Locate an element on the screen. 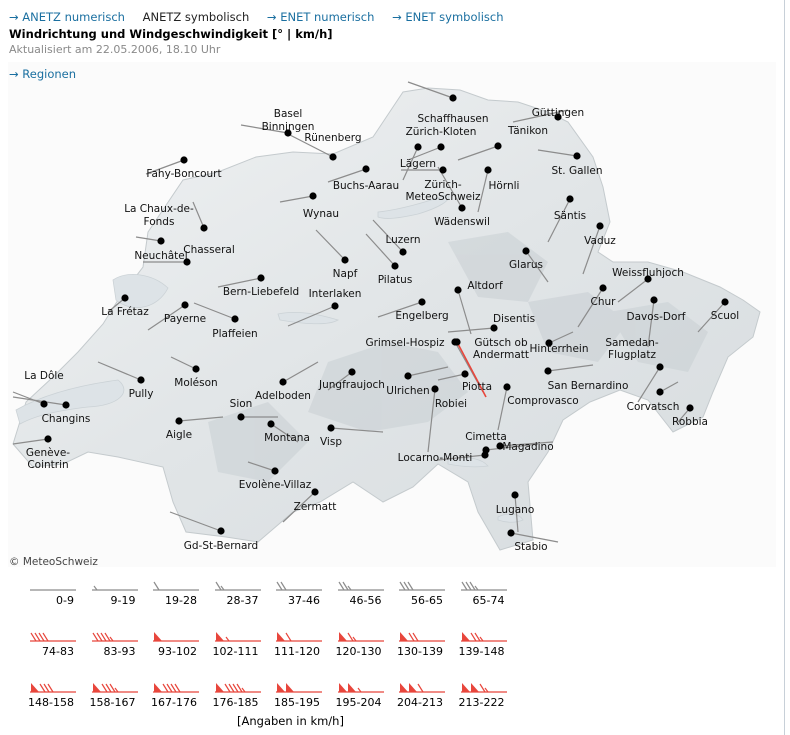 This screenshot has width=790, height=735. station-dot-buchs-aarau is located at coordinates (366, 169).